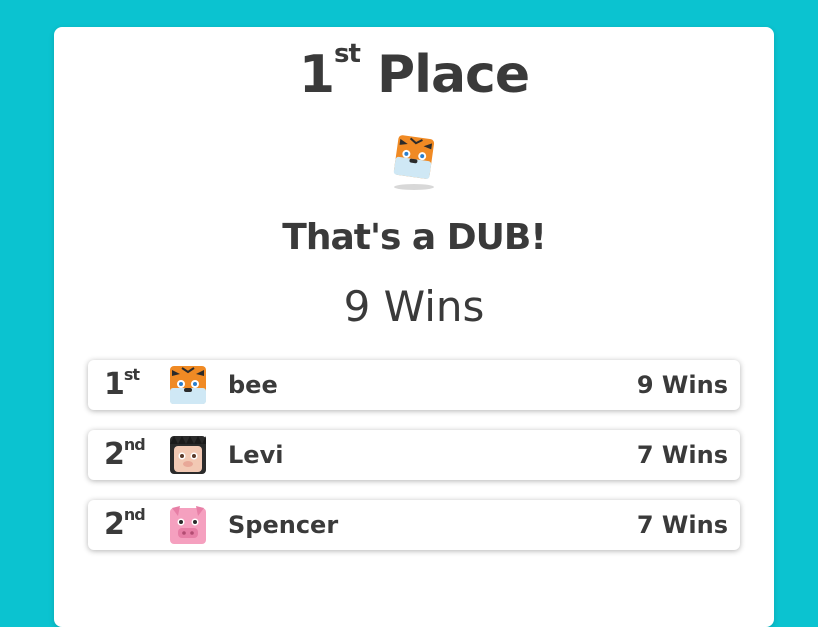 This screenshot has width=818, height=627. I want to click on hedgehog-blook-icon, so click(188, 455).